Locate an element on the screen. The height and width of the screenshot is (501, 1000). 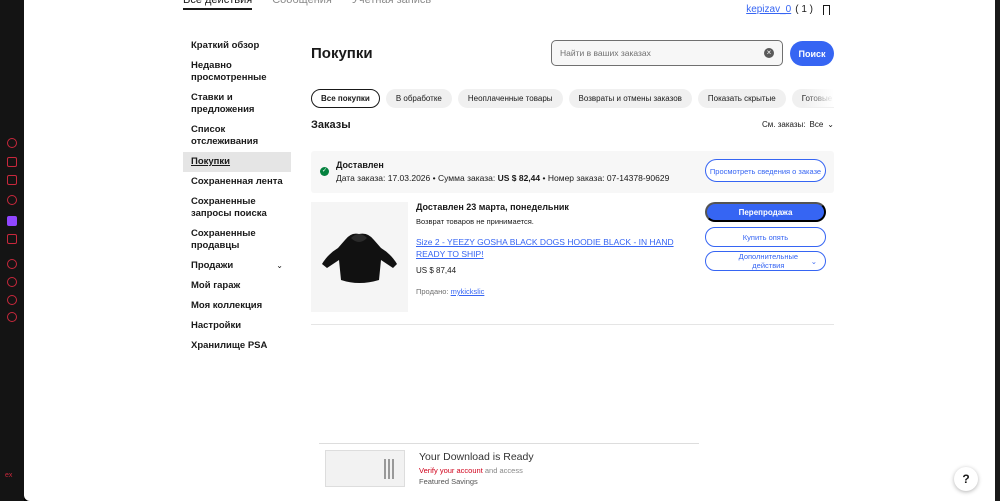
page-title: Покупки is located at coordinates (342, 53).